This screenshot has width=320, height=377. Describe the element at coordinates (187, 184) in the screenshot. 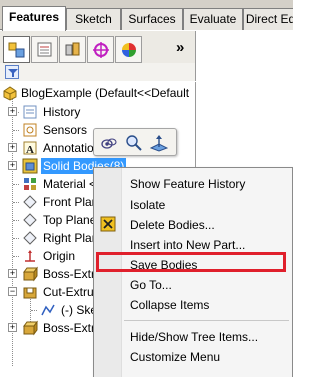

I see `menu-item-show-feature-history: Show Feature History` at that location.